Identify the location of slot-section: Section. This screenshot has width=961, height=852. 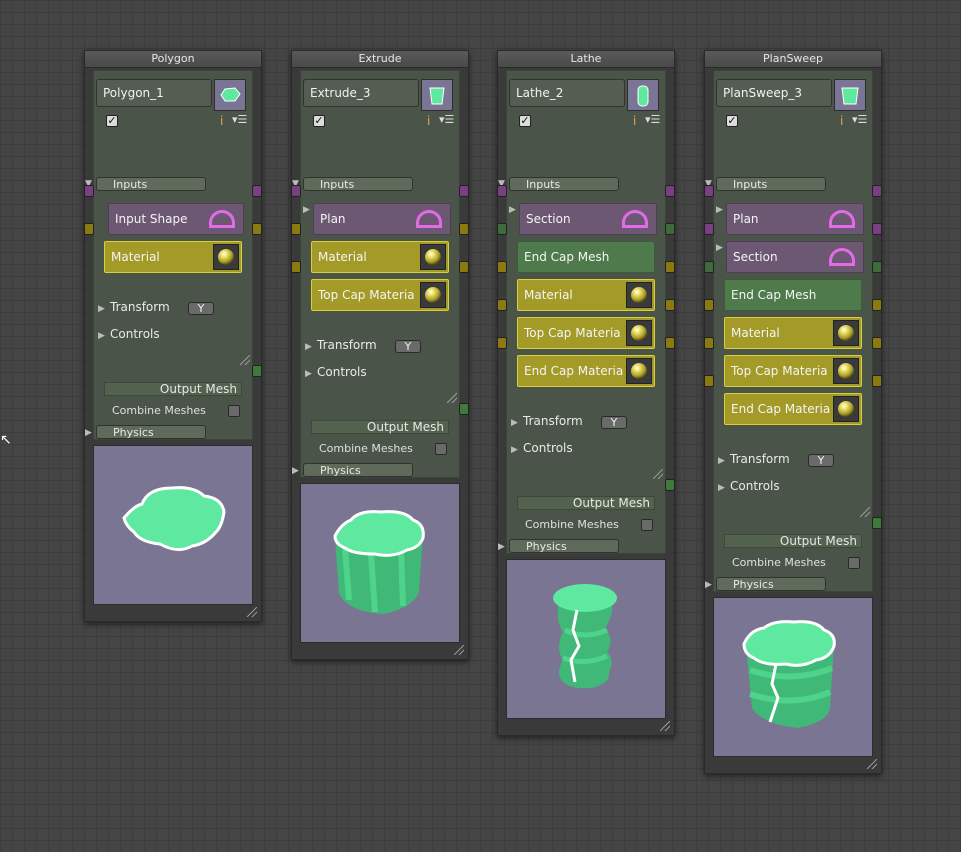
(795, 257).